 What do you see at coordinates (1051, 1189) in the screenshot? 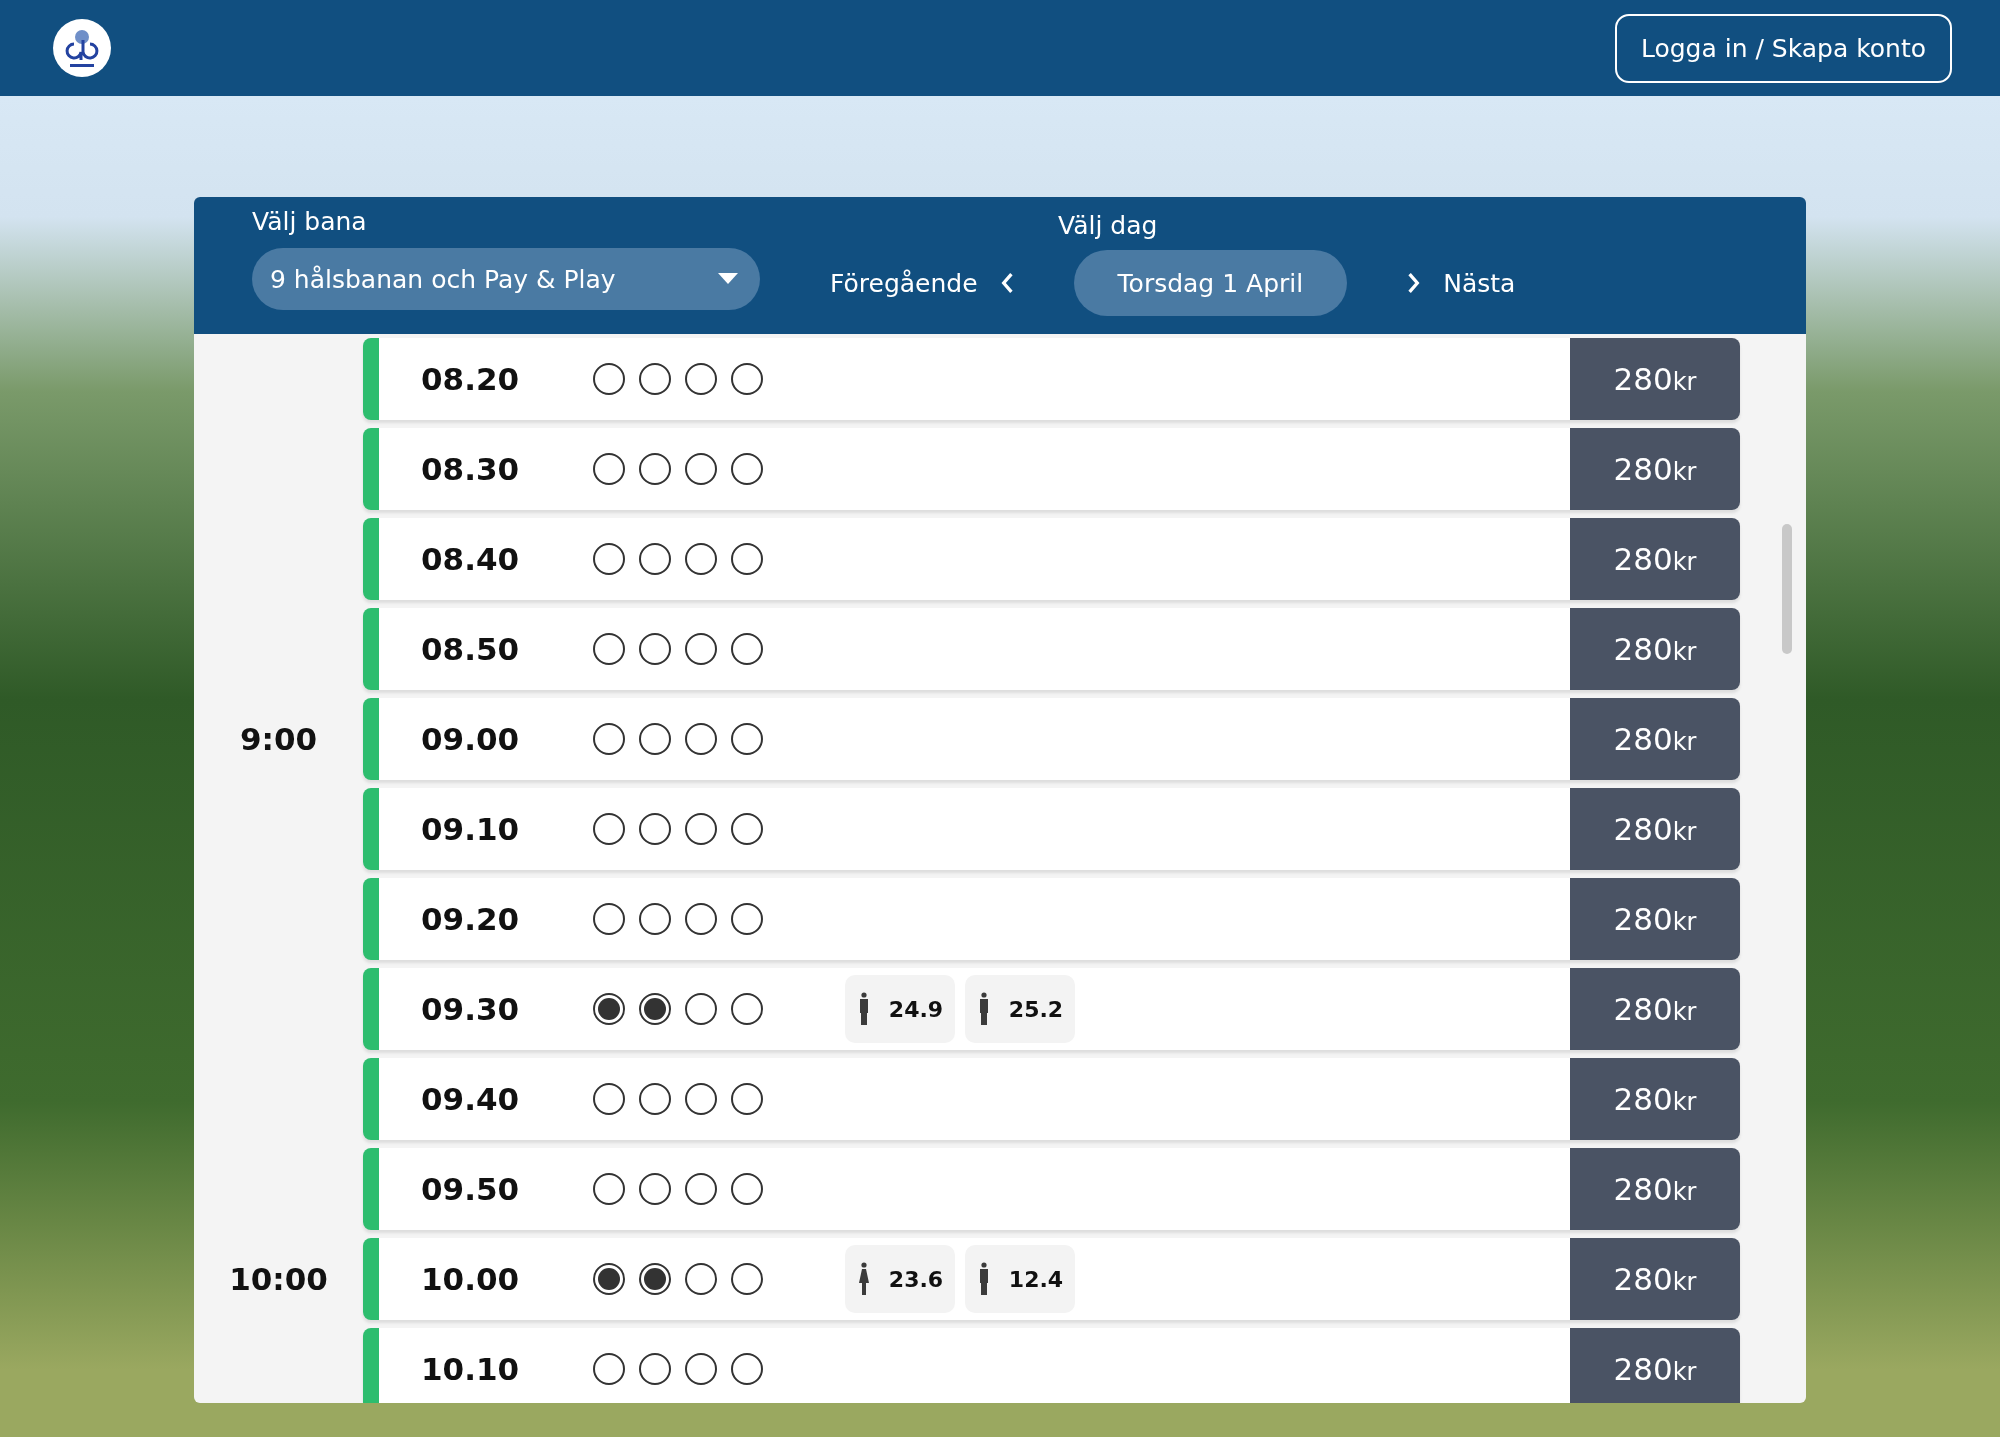
I see `tee-time-row: 09.50 280kr` at bounding box center [1051, 1189].